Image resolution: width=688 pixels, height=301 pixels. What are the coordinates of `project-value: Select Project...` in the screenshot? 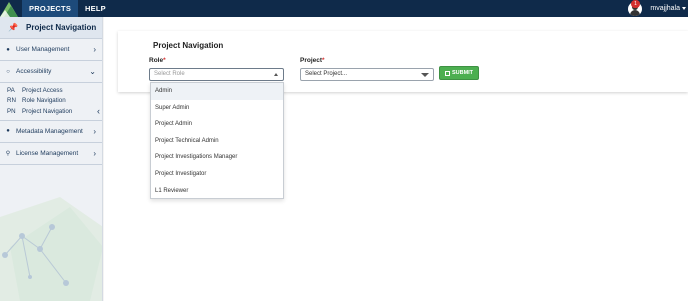 It's located at (326, 74).